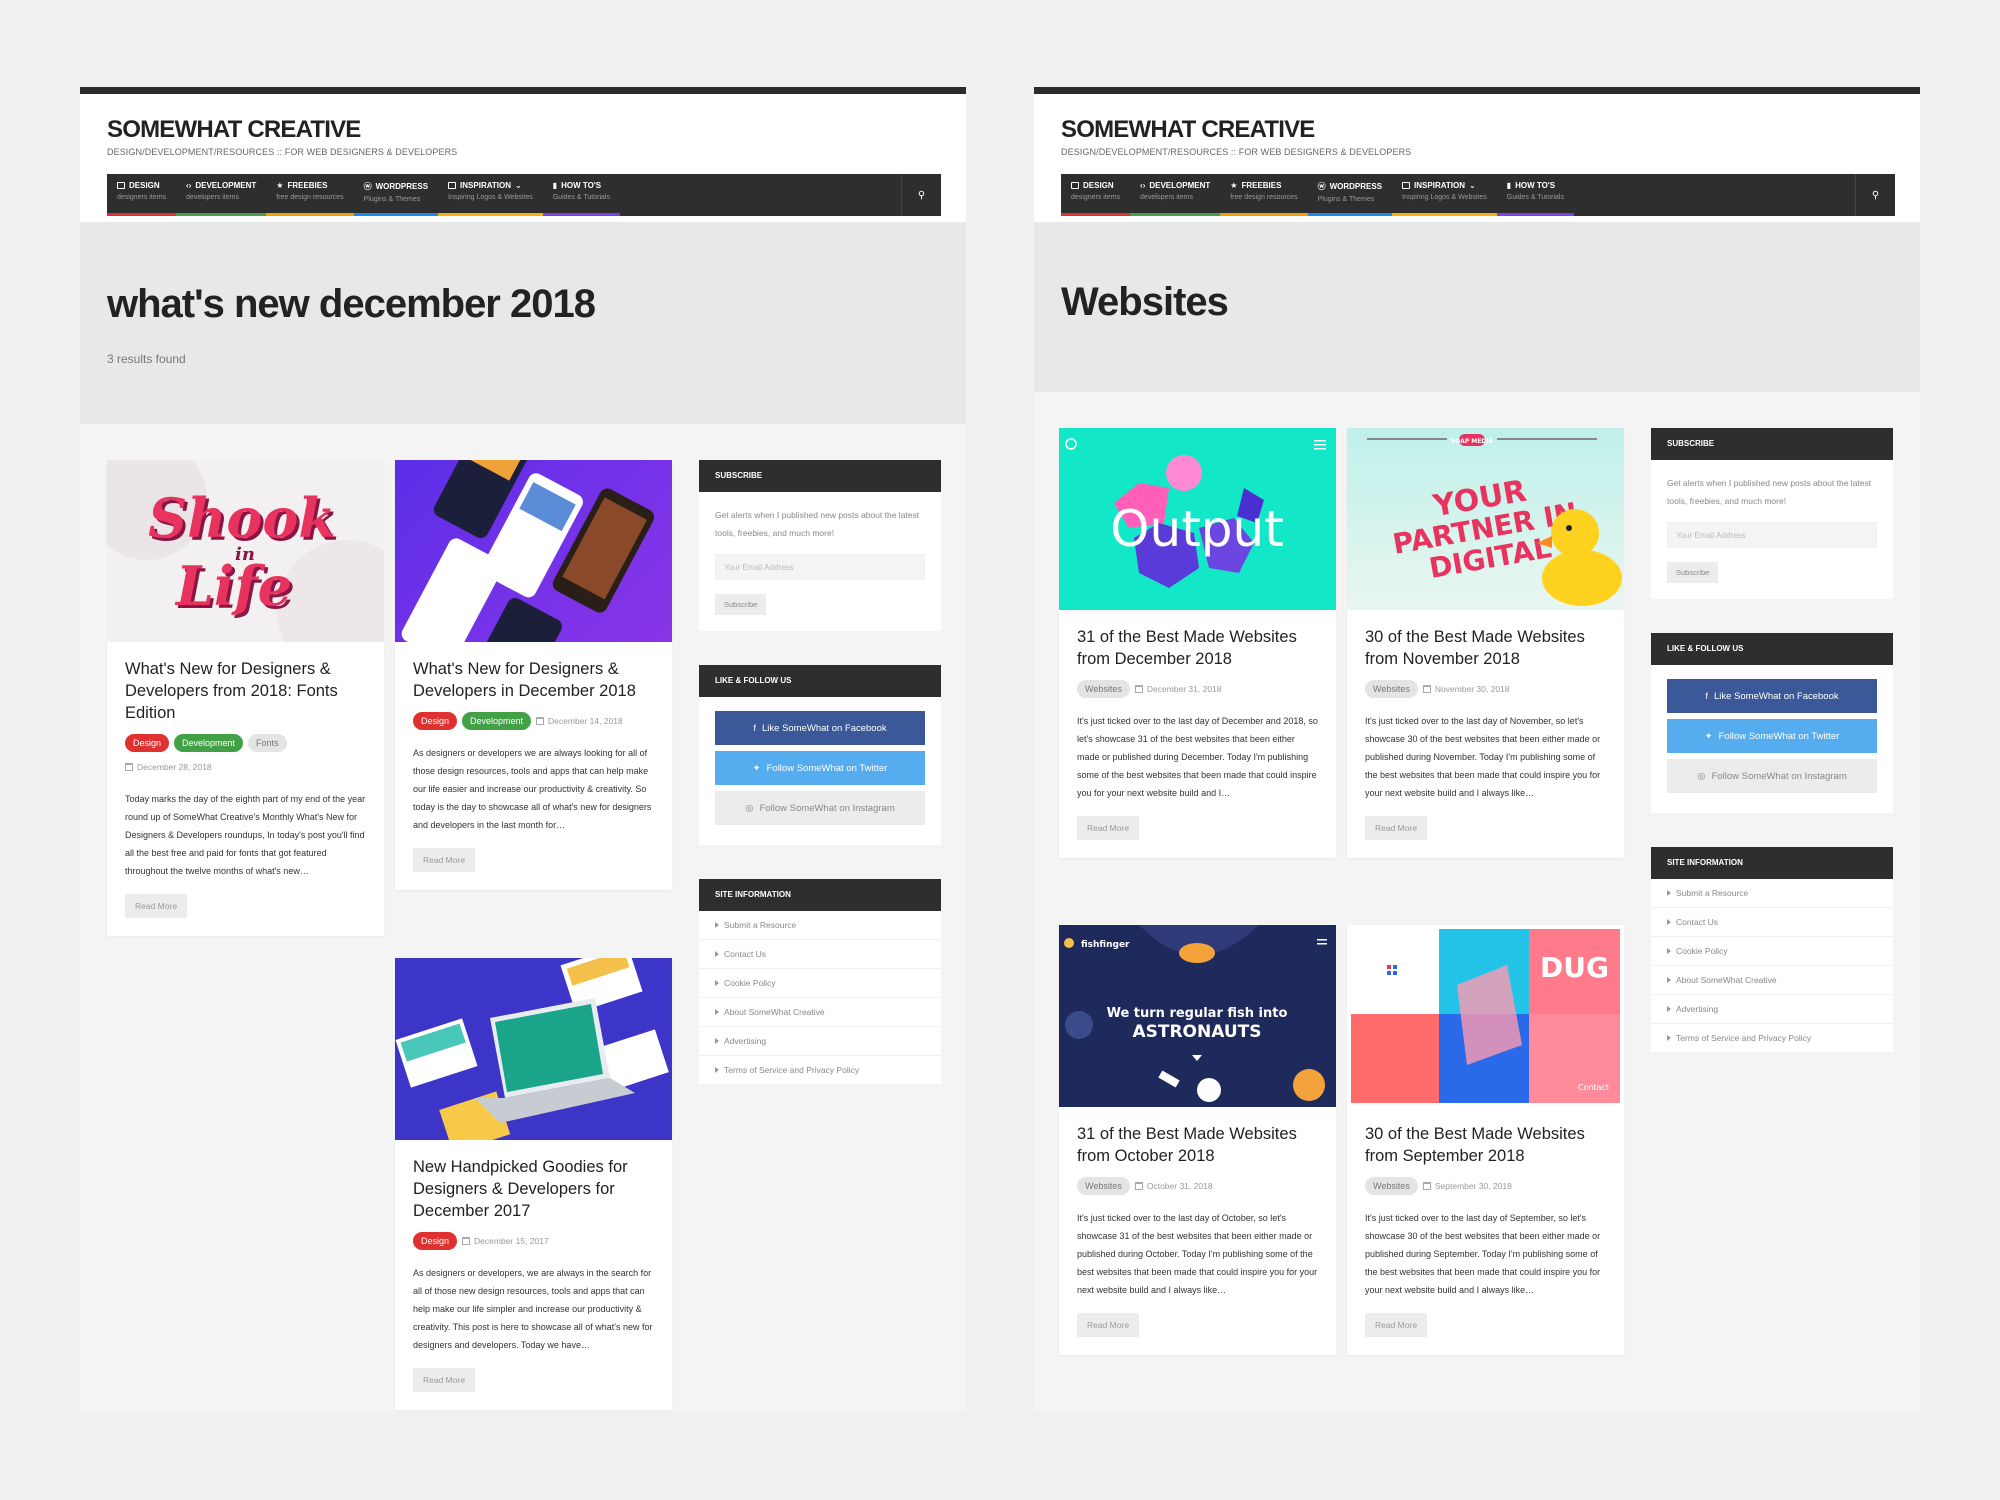  I want to click on post-date: December 31, 2018, so click(1178, 689).